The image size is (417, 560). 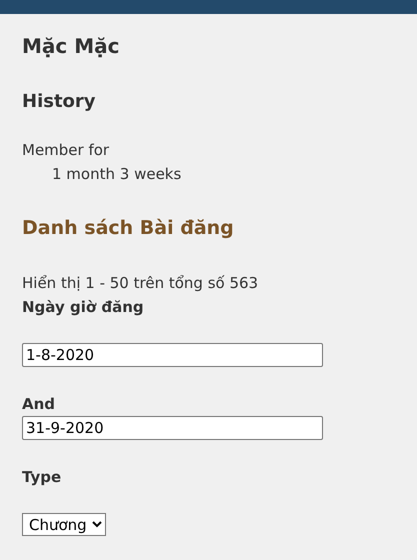 What do you see at coordinates (83, 307) in the screenshot?
I see `field-label: Ngày giờ đăng` at bounding box center [83, 307].